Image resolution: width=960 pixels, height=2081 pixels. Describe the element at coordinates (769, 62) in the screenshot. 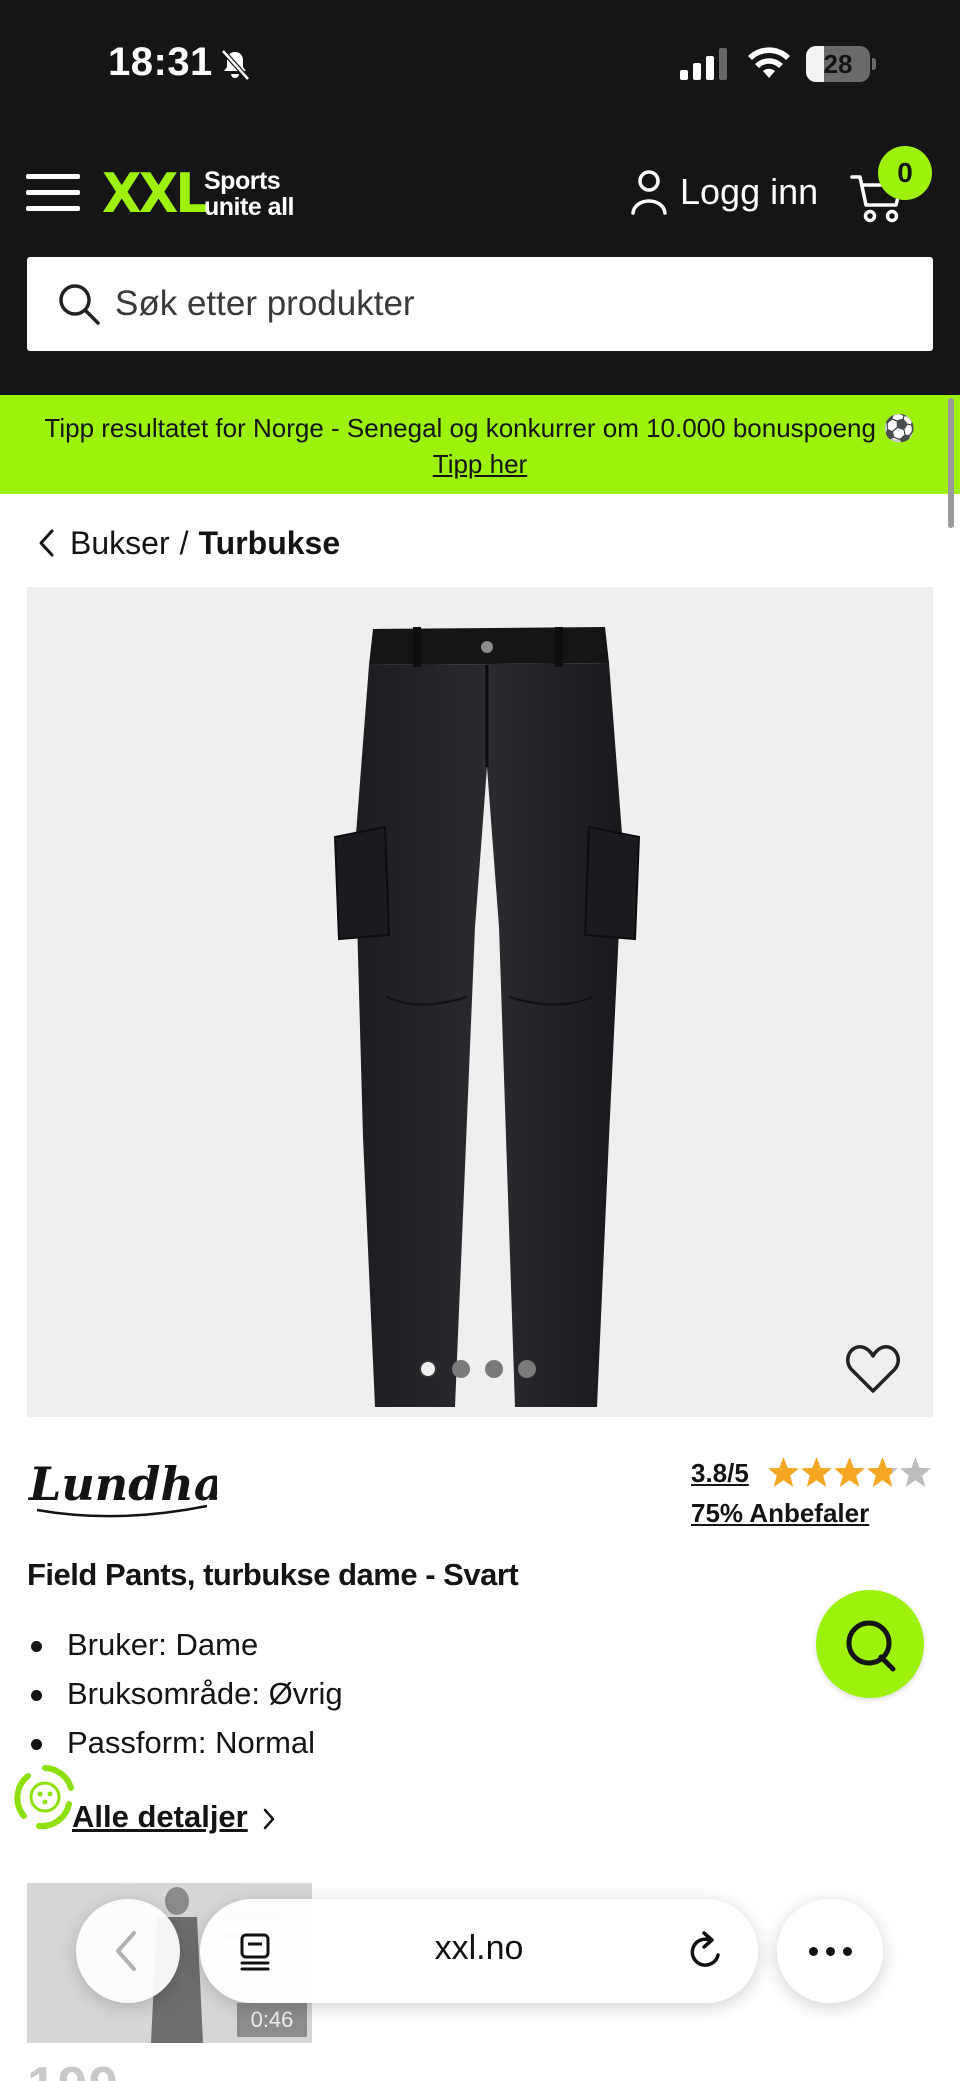

I see `wifi-icon` at that location.